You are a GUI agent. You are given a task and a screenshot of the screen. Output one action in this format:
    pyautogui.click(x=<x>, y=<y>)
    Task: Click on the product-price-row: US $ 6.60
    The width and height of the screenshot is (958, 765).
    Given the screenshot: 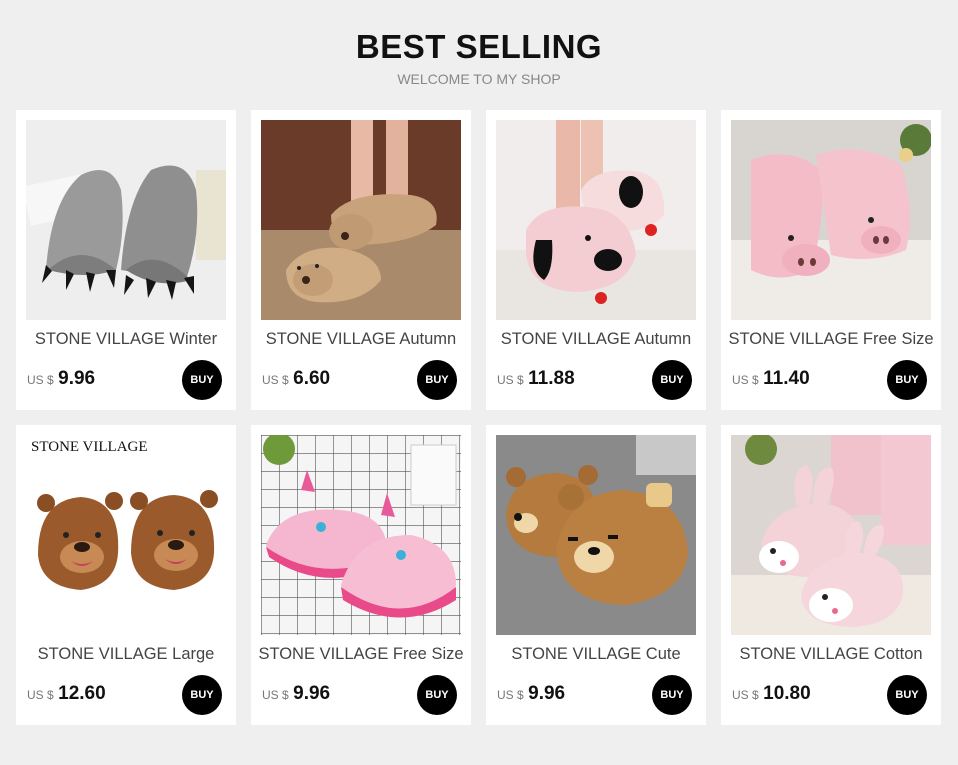 What is the action you would take?
    pyautogui.click(x=296, y=379)
    